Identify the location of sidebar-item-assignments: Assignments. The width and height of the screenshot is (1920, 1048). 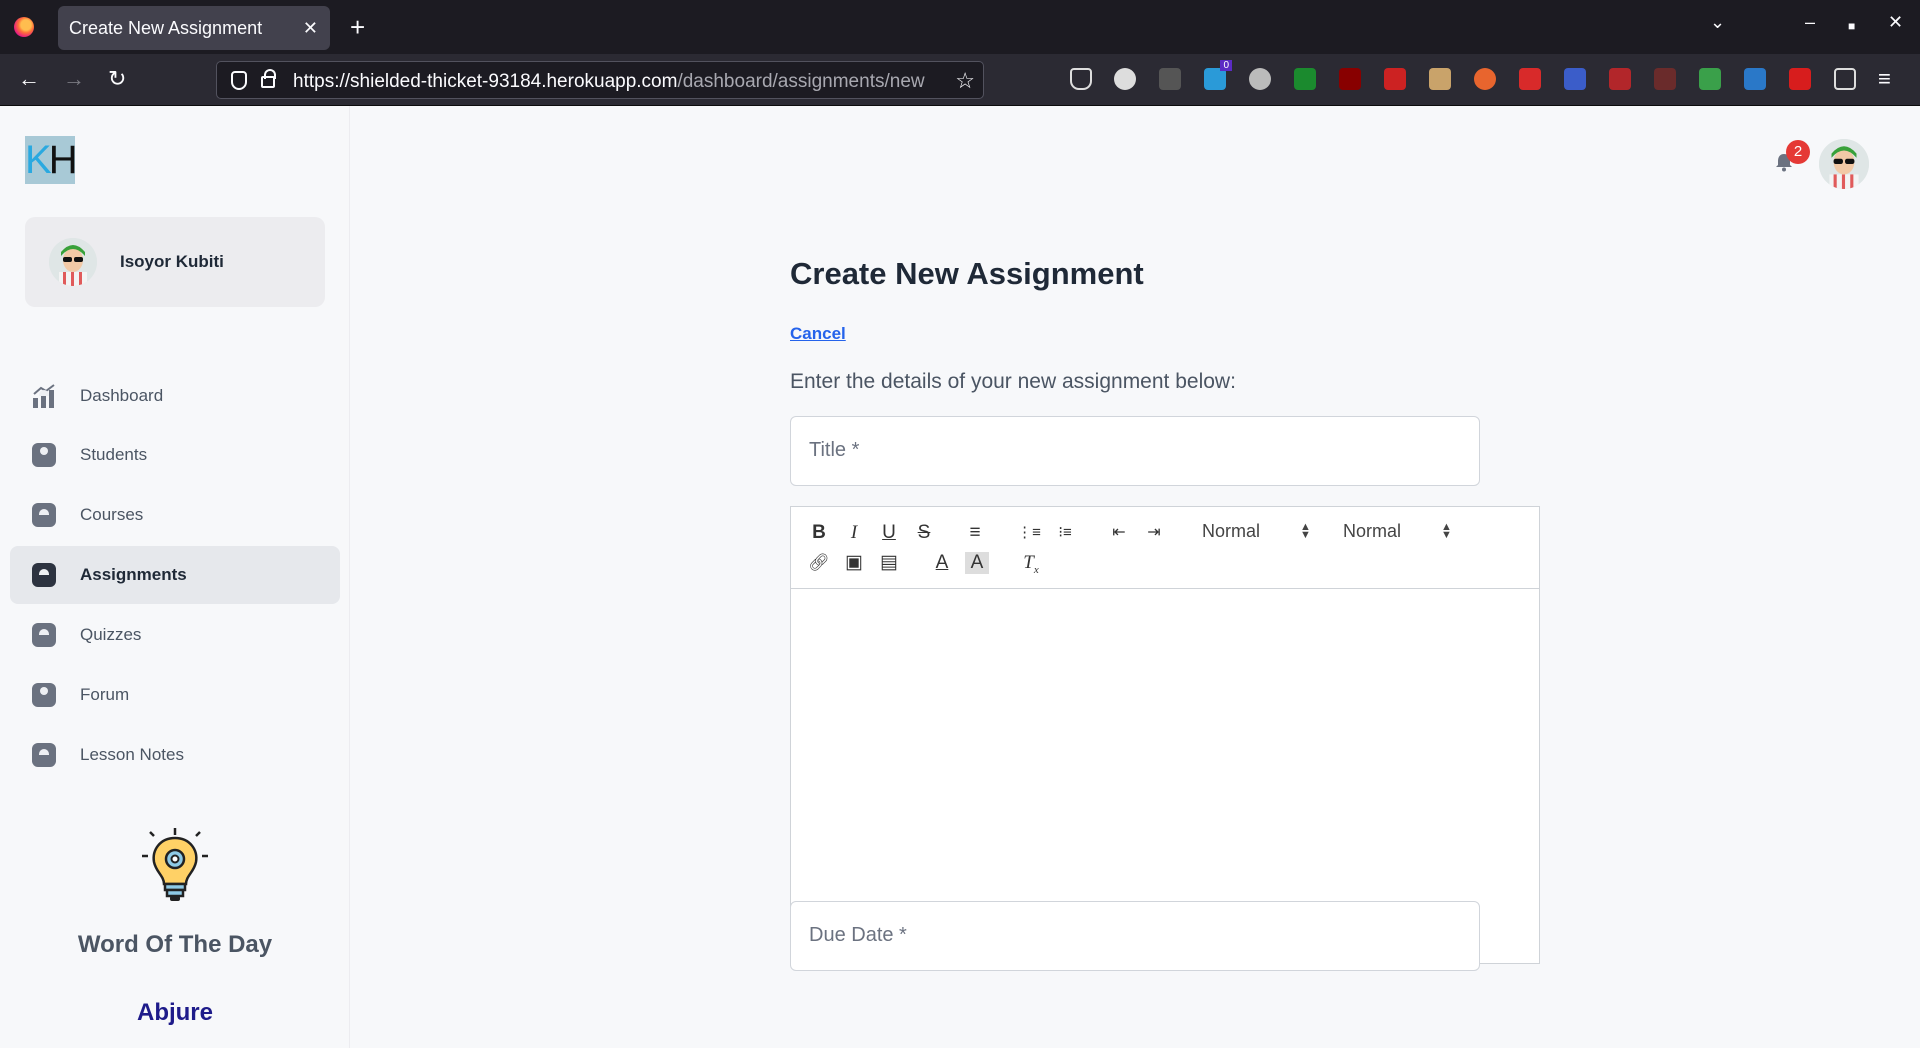
(175, 575).